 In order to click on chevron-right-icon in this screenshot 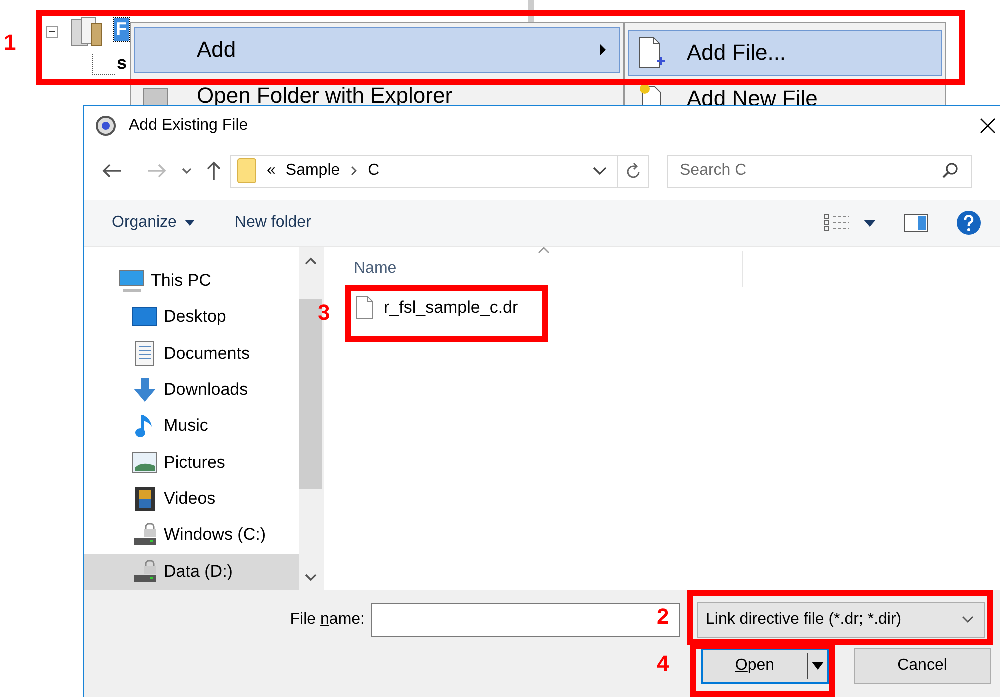, I will do `click(354, 171)`.